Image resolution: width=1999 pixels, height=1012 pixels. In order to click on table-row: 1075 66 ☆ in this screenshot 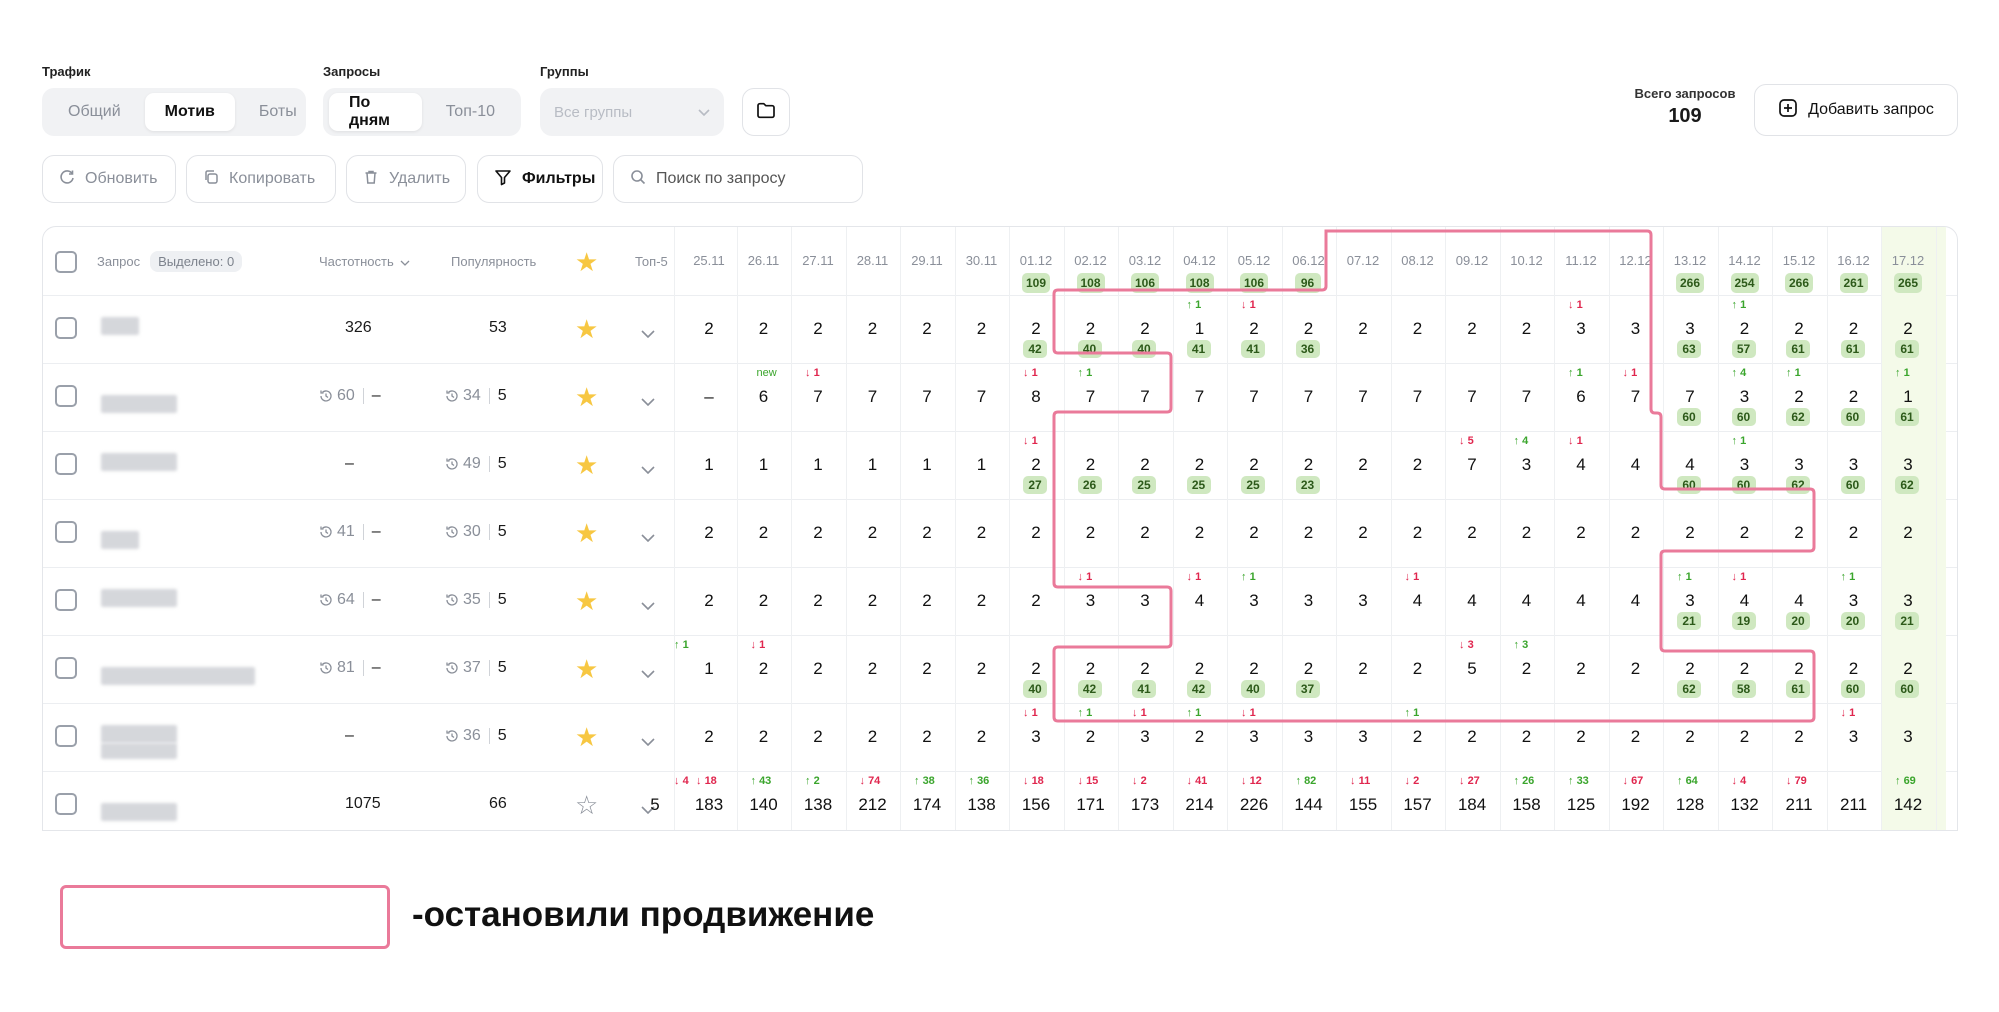, I will do `click(358, 800)`.